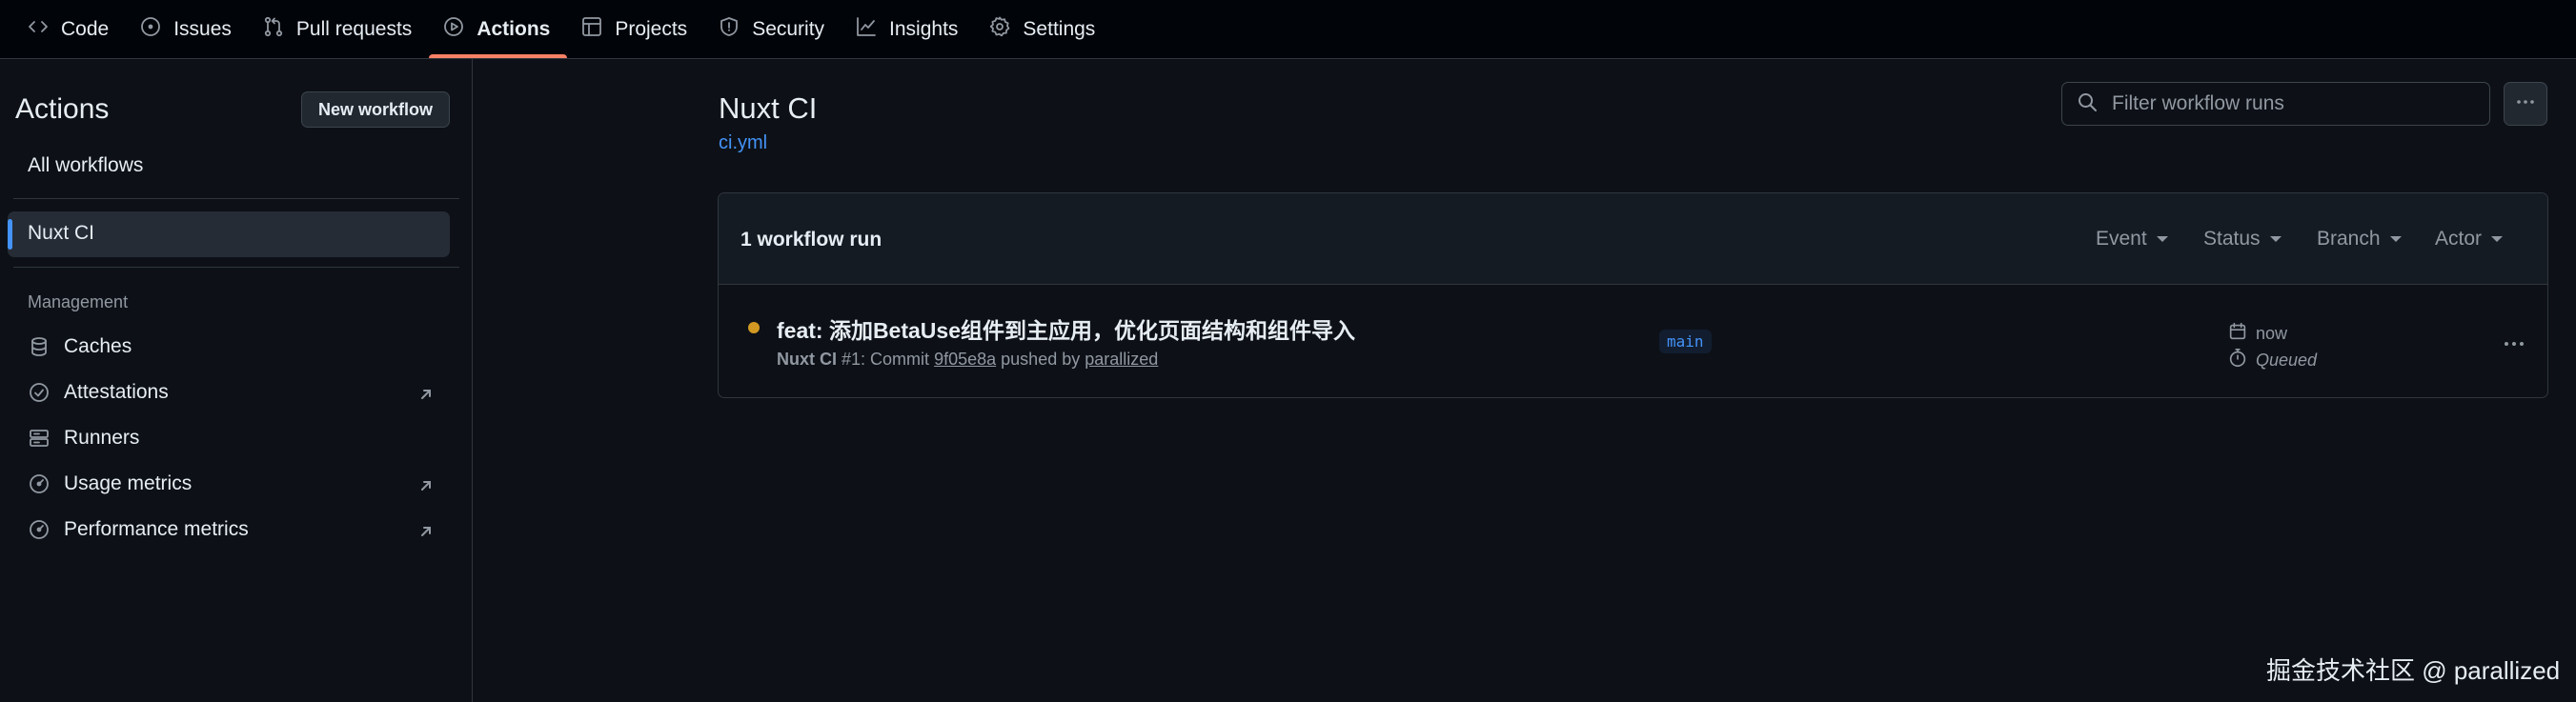  I want to click on queued-status-icon, so click(754, 327).